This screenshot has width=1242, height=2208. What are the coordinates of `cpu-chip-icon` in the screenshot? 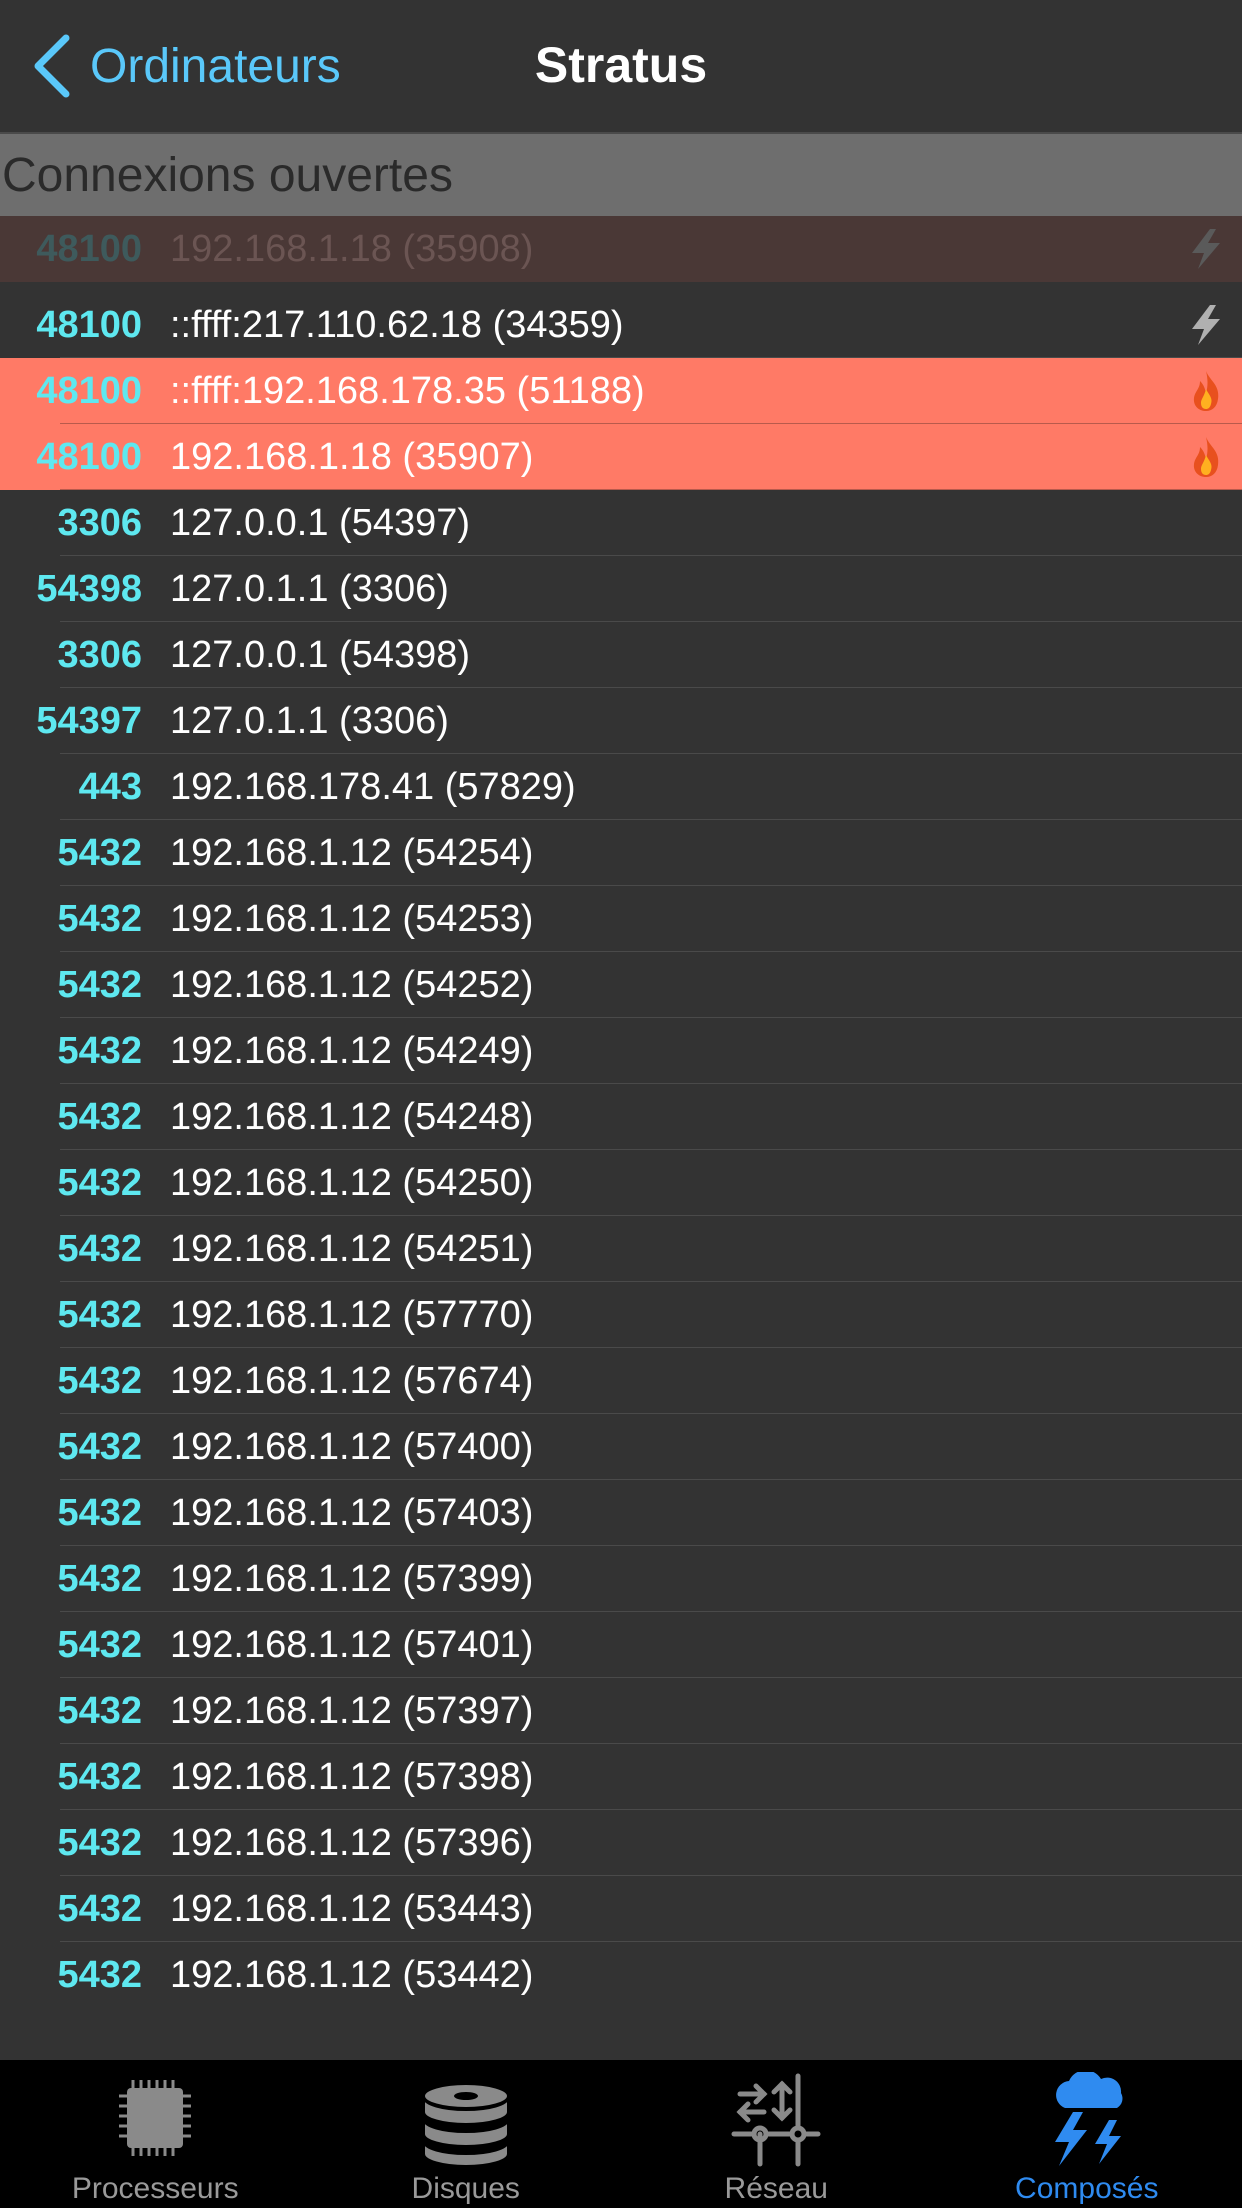 It's located at (155, 2118).